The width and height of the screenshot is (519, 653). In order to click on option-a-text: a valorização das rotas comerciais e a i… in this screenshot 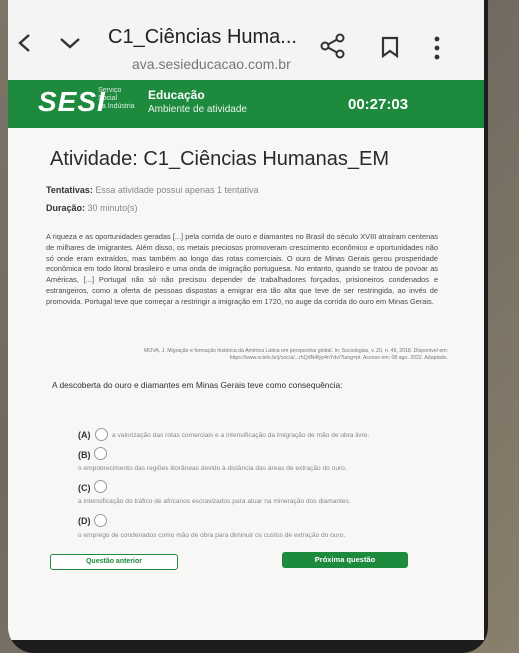, I will do `click(240, 435)`.